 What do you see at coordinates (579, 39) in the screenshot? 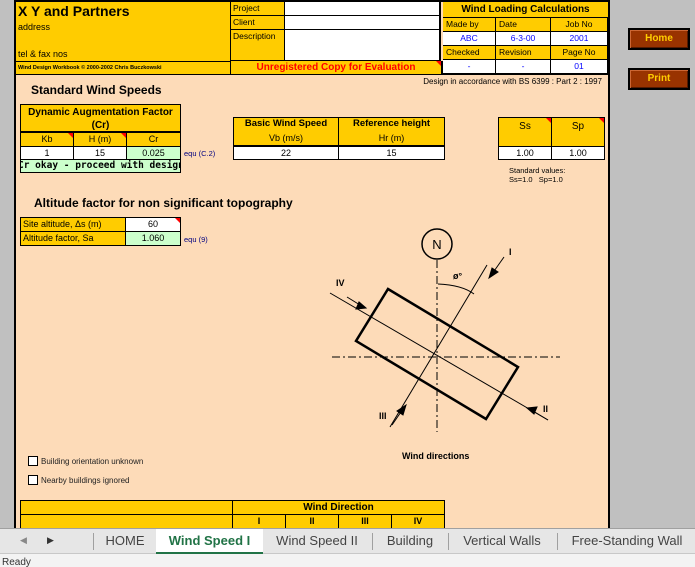
I see `job-no-value: 2001` at bounding box center [579, 39].